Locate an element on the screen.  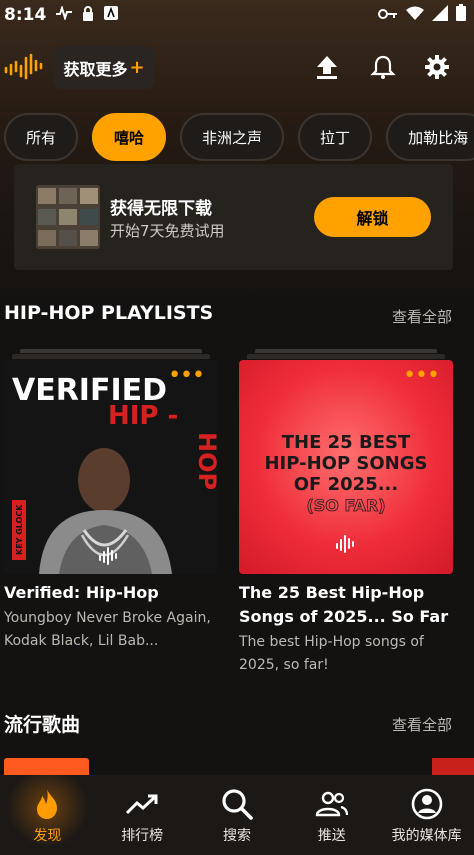
get-more-button: 获取更多 + is located at coordinates (104, 67).